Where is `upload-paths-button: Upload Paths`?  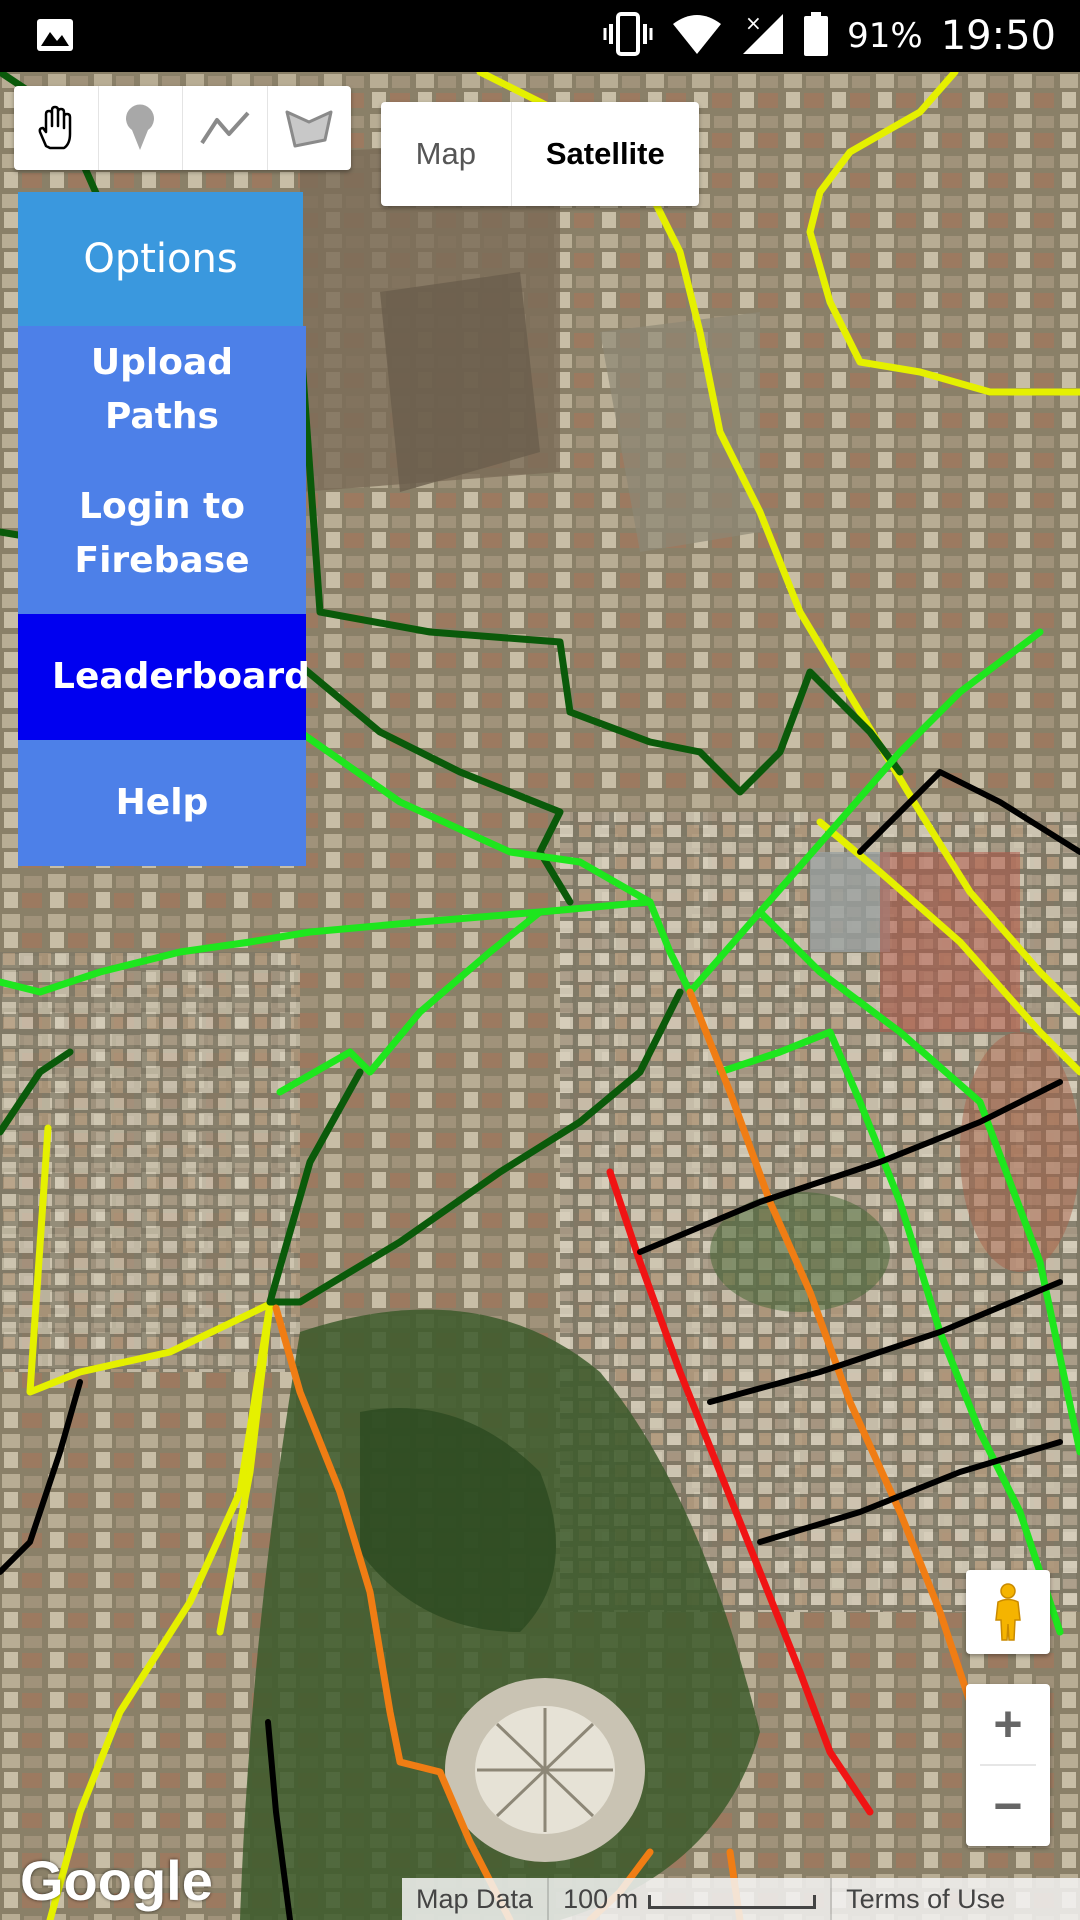
upload-paths-button: Upload Paths is located at coordinates (162, 390).